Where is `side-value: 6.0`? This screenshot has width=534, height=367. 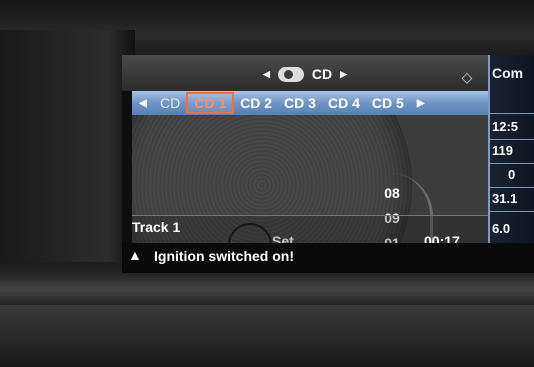
side-value: 6.0 is located at coordinates (501, 228).